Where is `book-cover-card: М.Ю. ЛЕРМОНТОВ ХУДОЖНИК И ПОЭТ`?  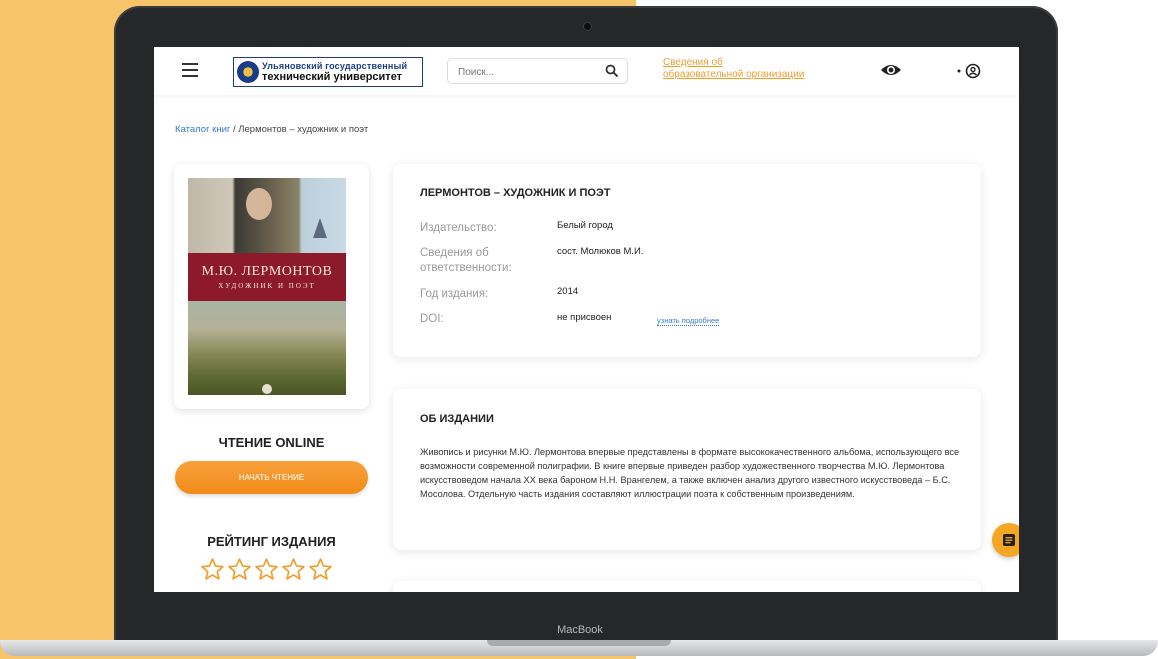
book-cover-card: М.Ю. ЛЕРМОНТОВ ХУДОЖНИК И ПОЭТ is located at coordinates (271, 286).